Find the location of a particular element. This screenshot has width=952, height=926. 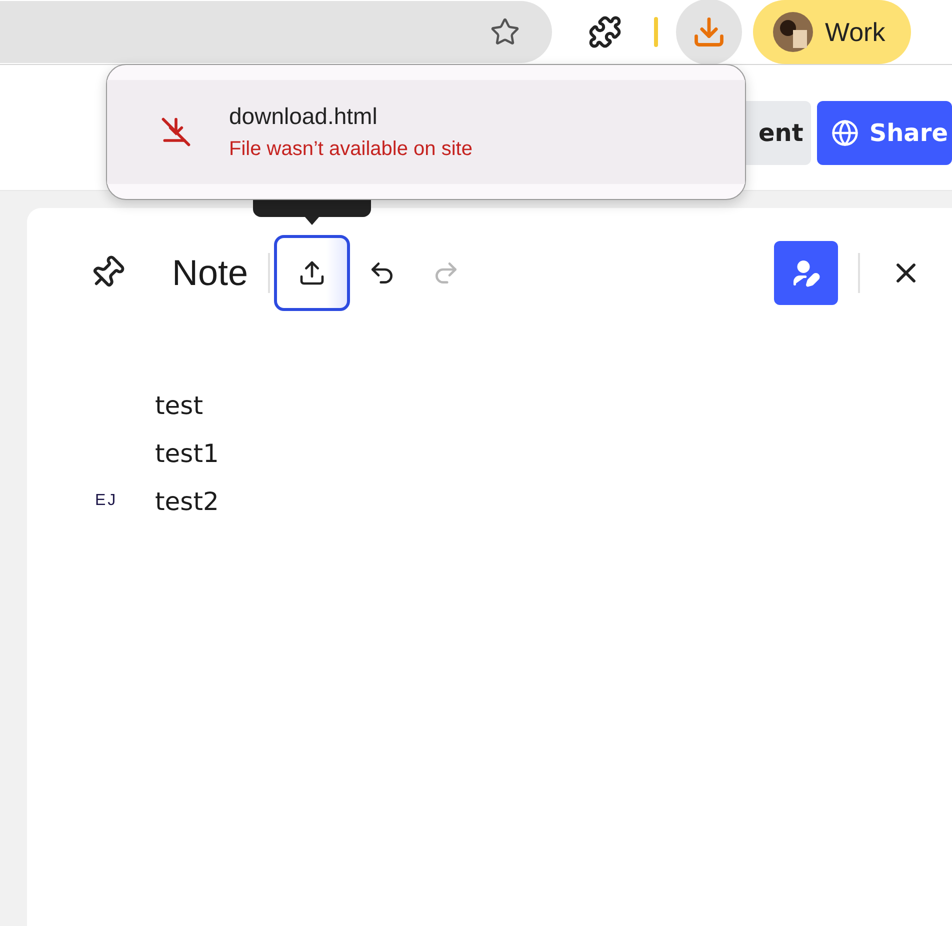

author-initials: EJ is located at coordinates (106, 500).